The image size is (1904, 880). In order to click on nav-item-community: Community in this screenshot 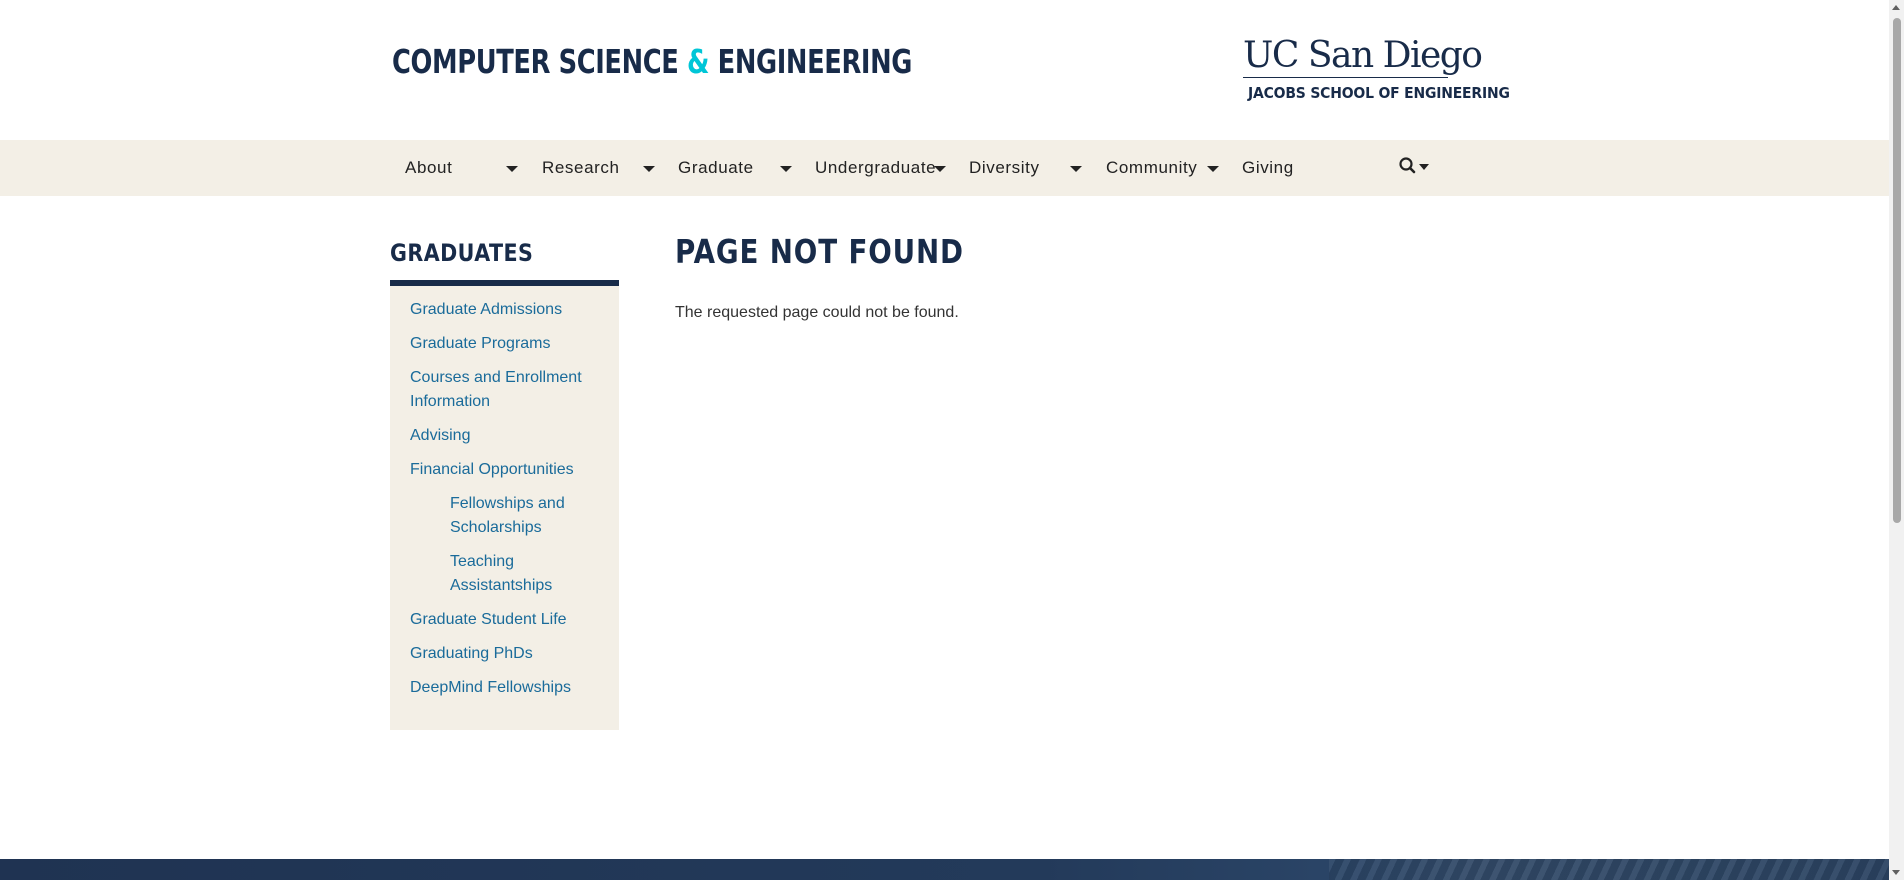, I will do `click(1151, 168)`.